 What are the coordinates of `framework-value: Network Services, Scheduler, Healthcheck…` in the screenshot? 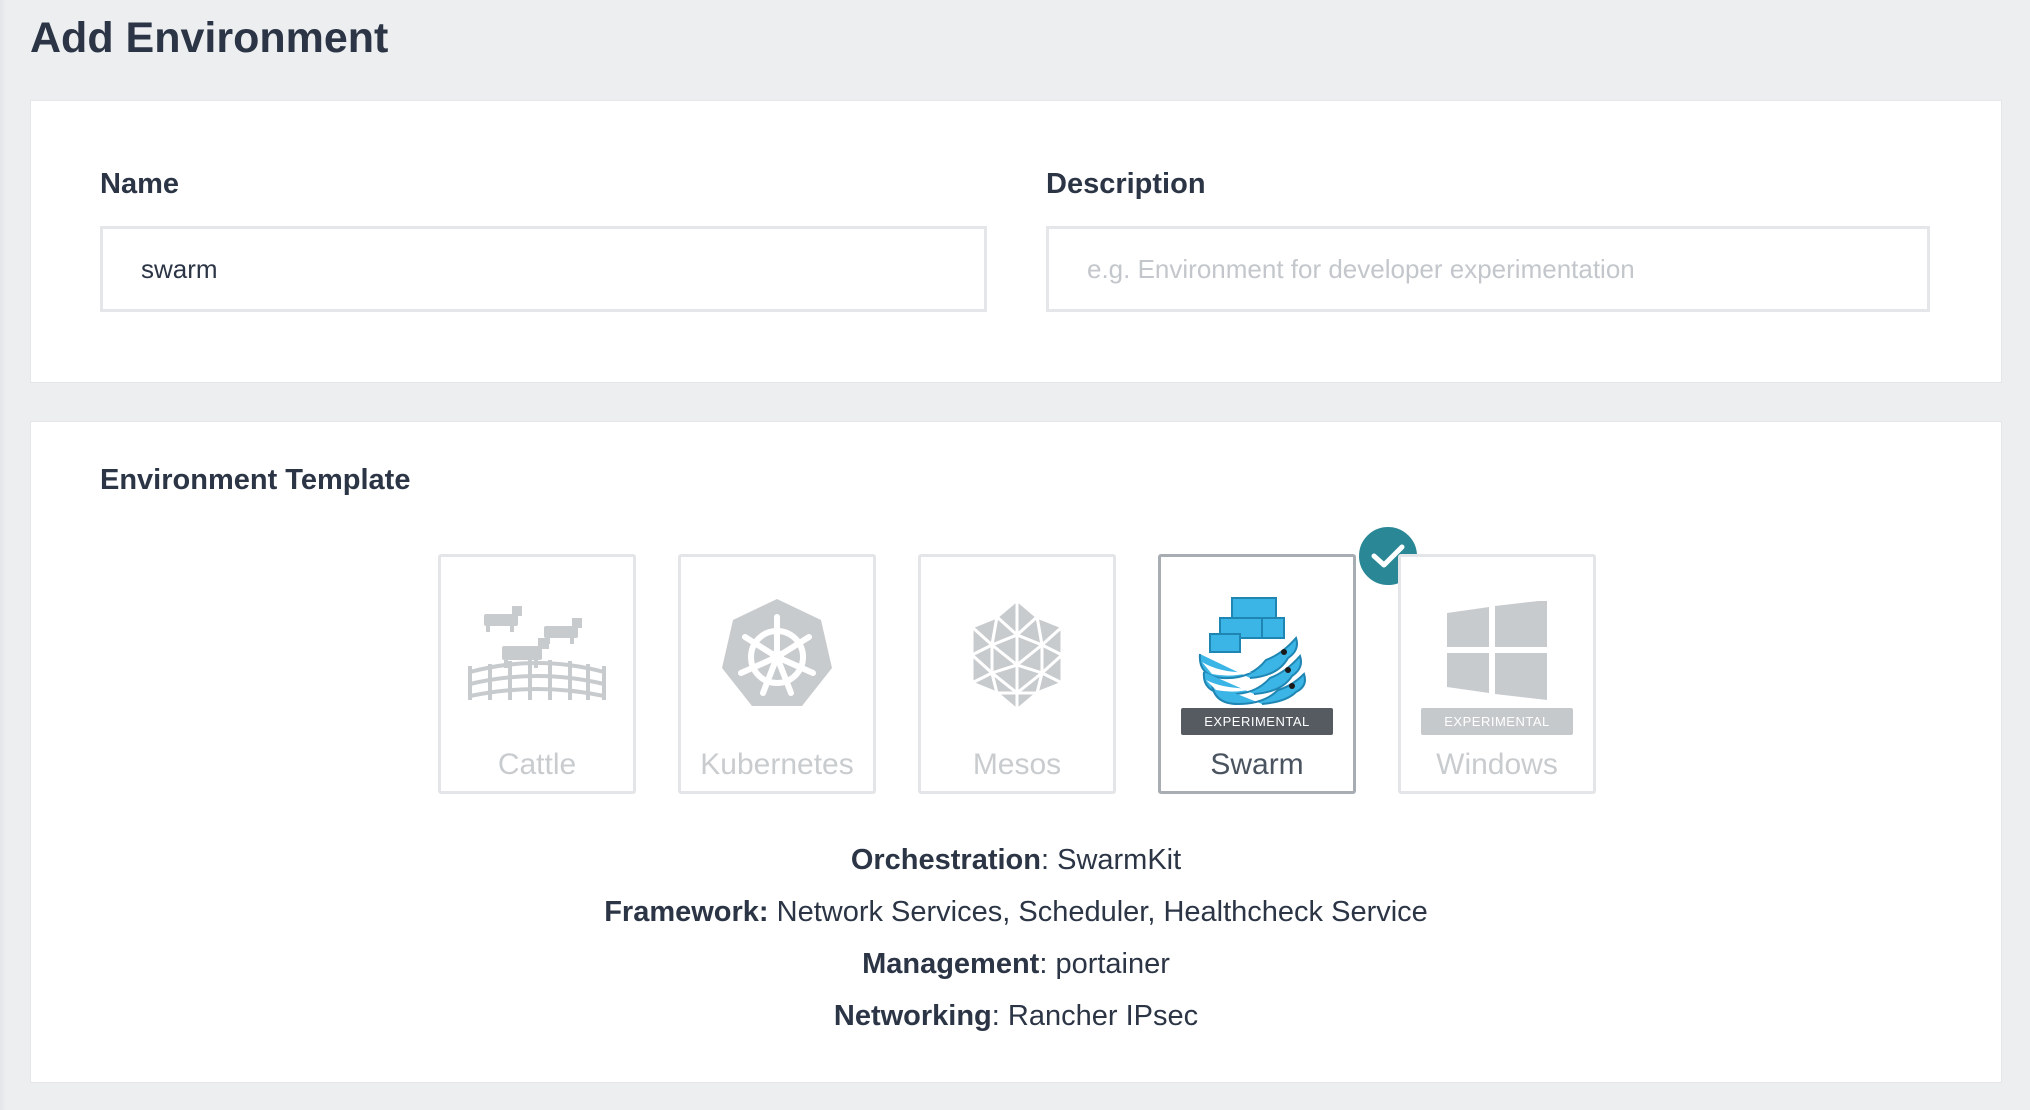 It's located at (1098, 912).